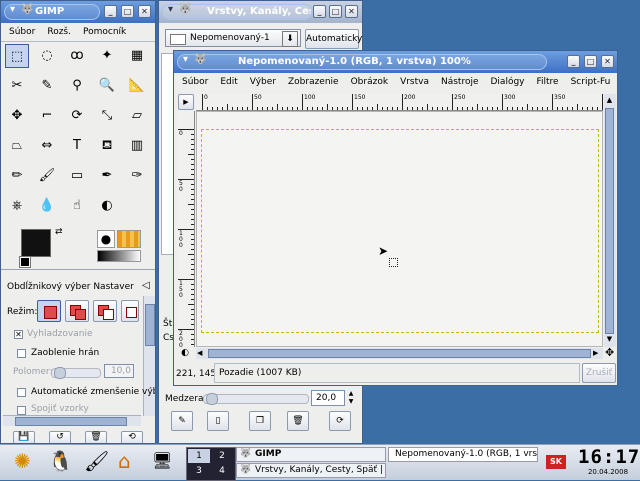 This screenshot has height=481, width=640. Describe the element at coordinates (107, 176) in the screenshot. I see `airbrush-icon: ✒` at that location.